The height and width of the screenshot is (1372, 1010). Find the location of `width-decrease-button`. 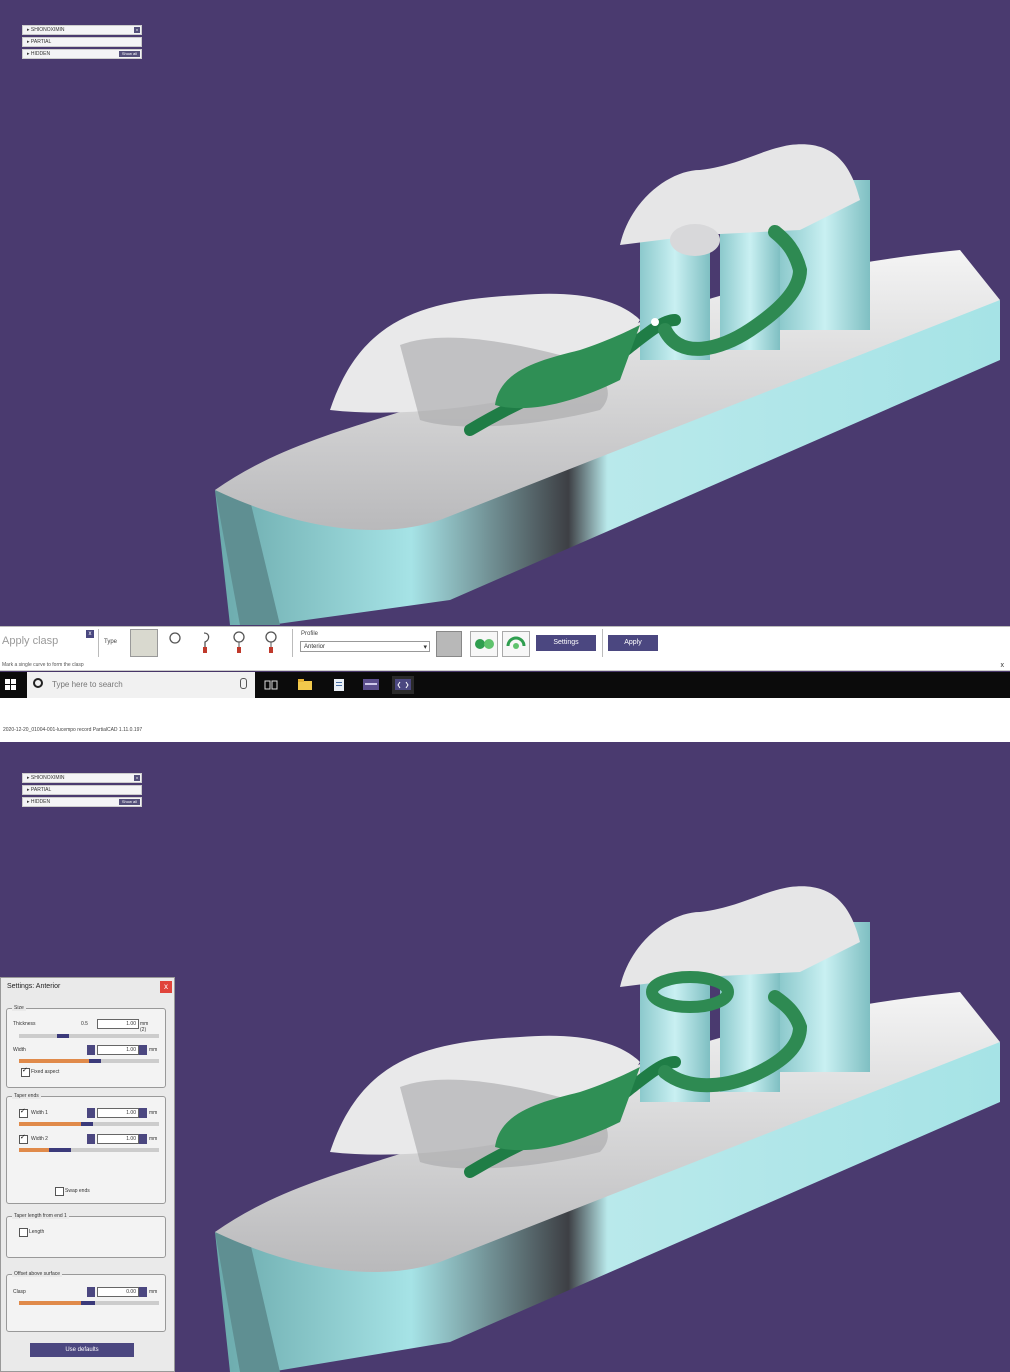

width-decrease-button is located at coordinates (91, 1050).